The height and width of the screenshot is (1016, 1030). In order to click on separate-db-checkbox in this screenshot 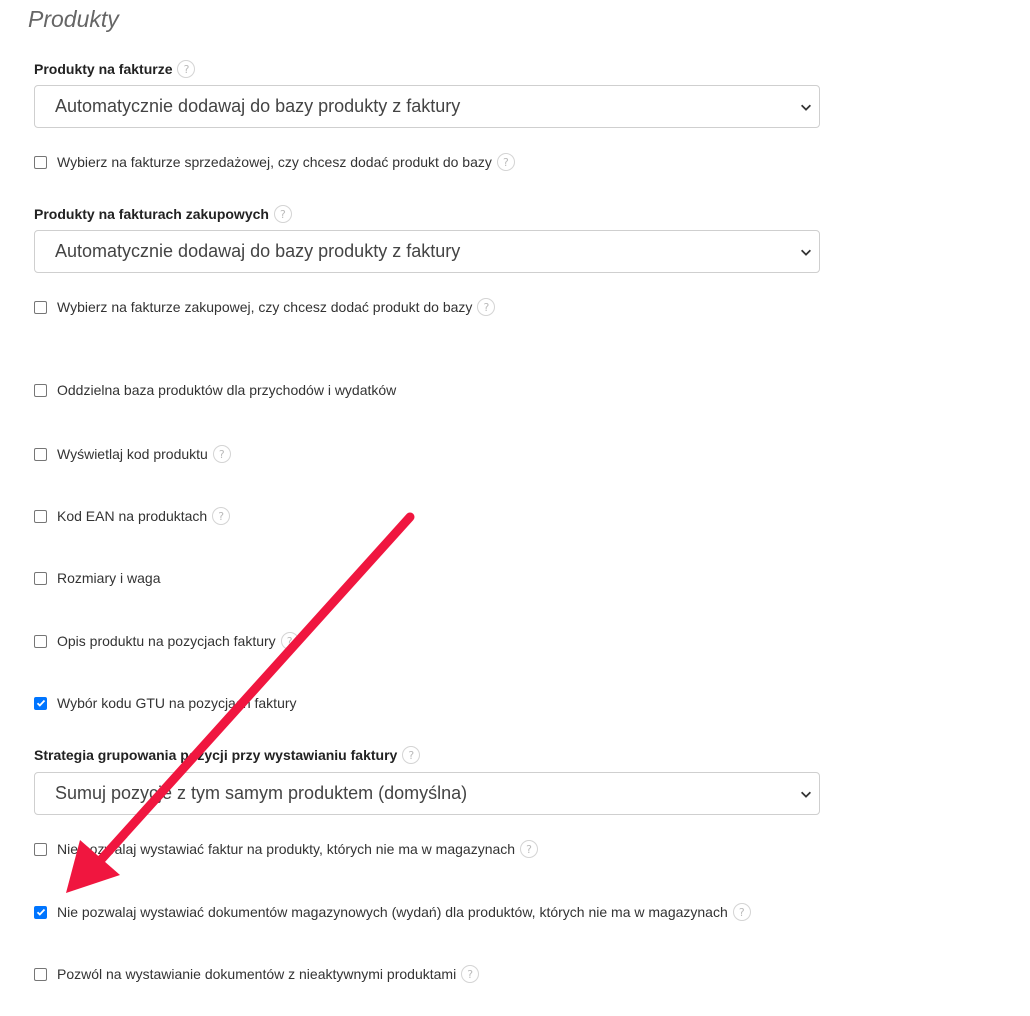, I will do `click(40, 390)`.